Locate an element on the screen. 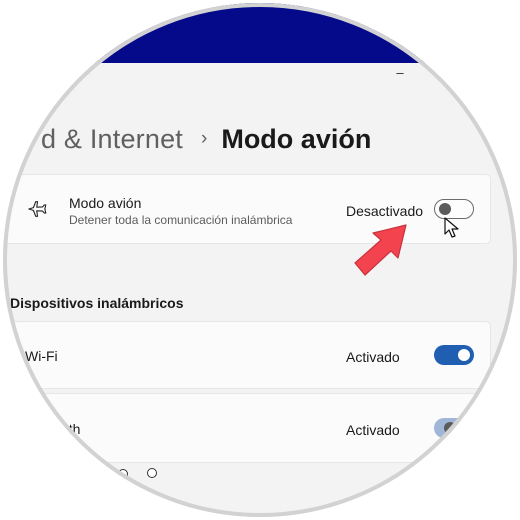  minimize-button: – is located at coordinates (400, 72).